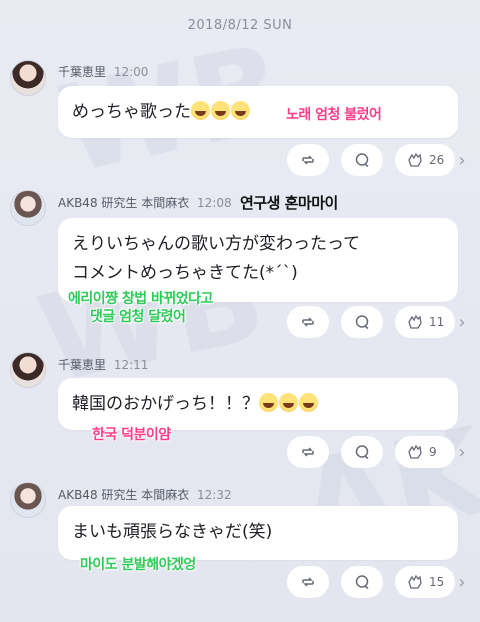  I want to click on translation-caption: 에리이쨩 창법 바뀌었다고, so click(140, 299).